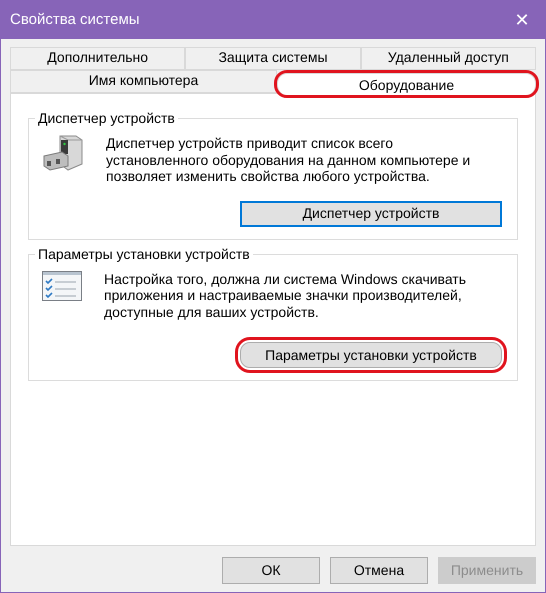 This screenshot has height=593, width=546. Describe the element at coordinates (62, 285) in the screenshot. I see `checklist-icon` at that location.